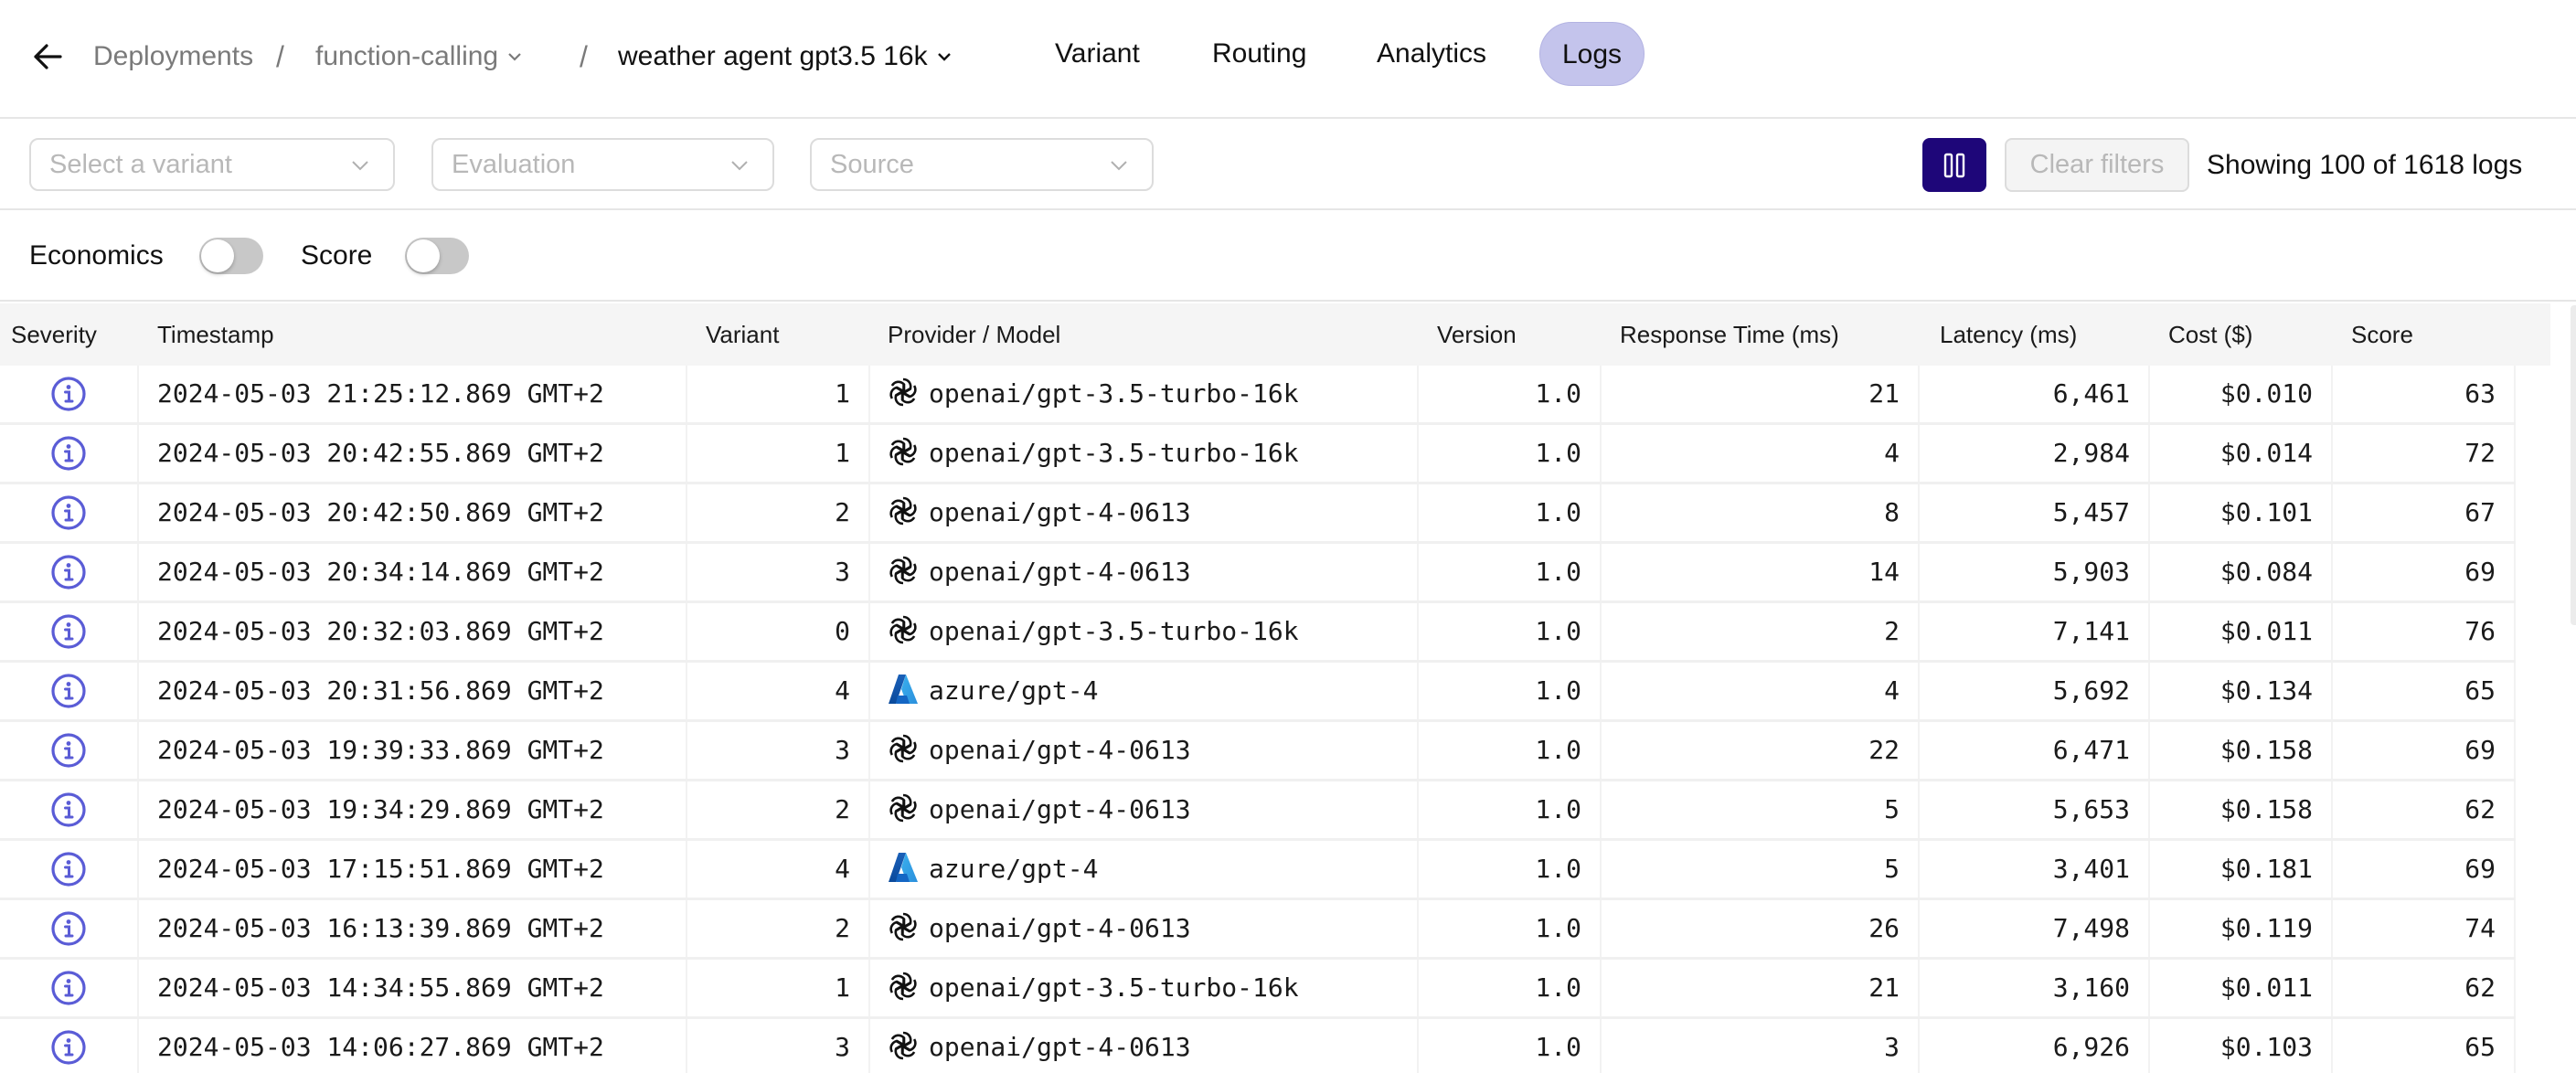  I want to click on timestamp-cell: 2024-05-03 19:34:29.869 GMT+2, so click(413, 809).